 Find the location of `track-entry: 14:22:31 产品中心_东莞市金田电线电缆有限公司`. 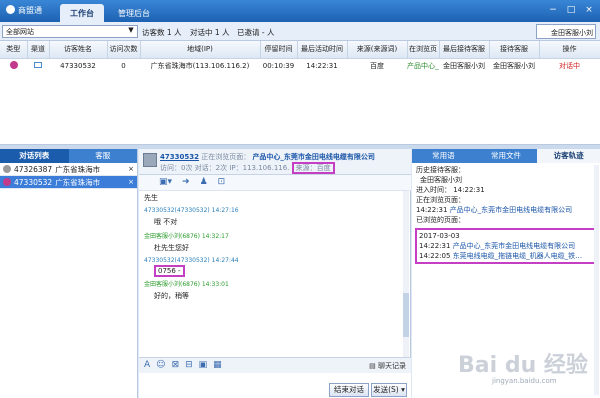

track-entry: 14:22:31 产品中心_东莞市金田电线电缆有限公司 is located at coordinates (505, 246).